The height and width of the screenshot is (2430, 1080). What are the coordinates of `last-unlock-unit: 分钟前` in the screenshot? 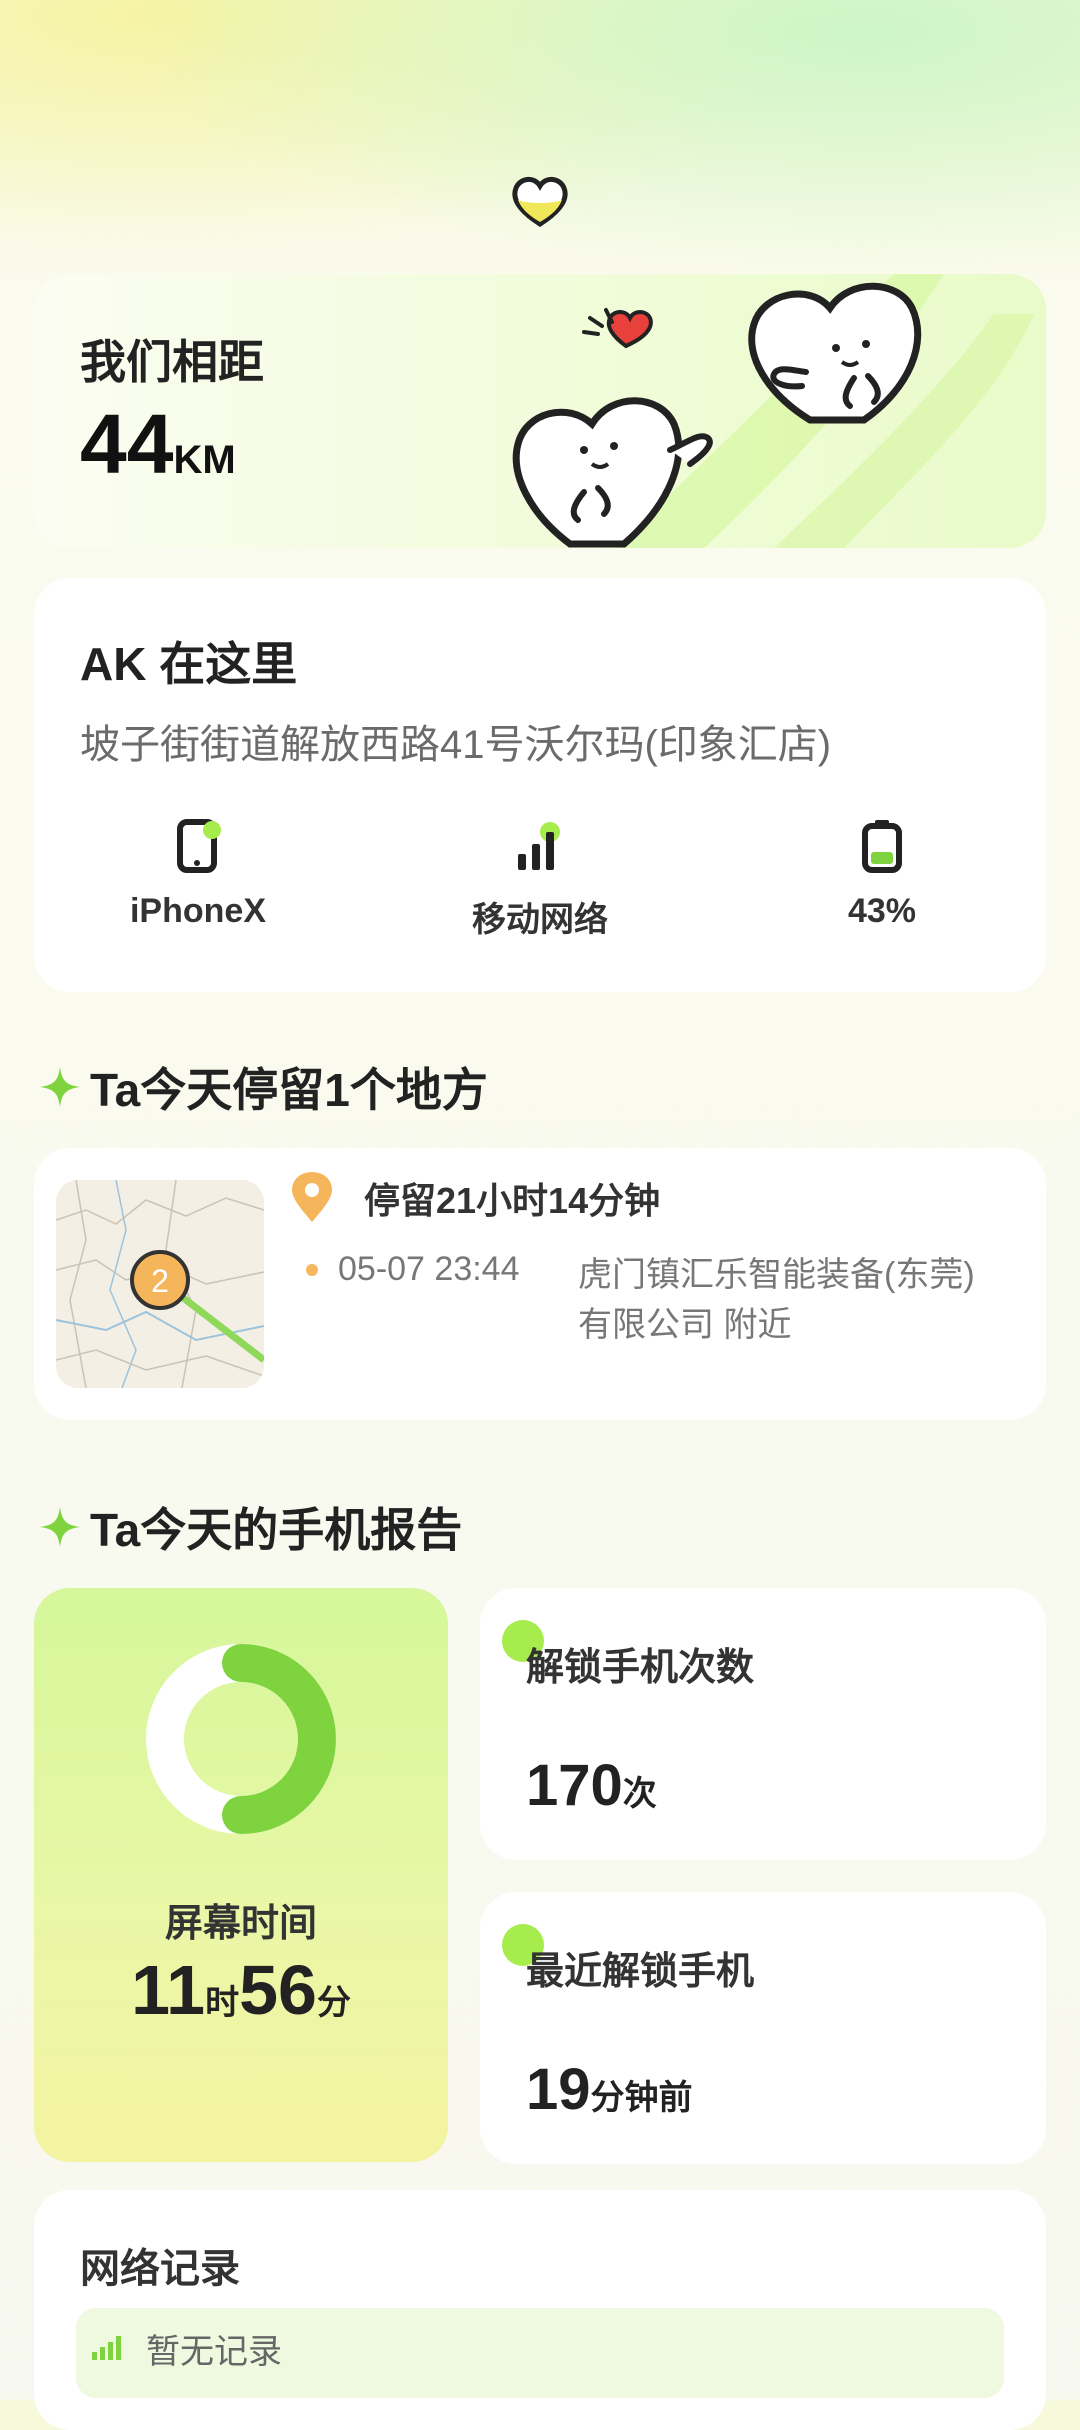 It's located at (641, 2098).